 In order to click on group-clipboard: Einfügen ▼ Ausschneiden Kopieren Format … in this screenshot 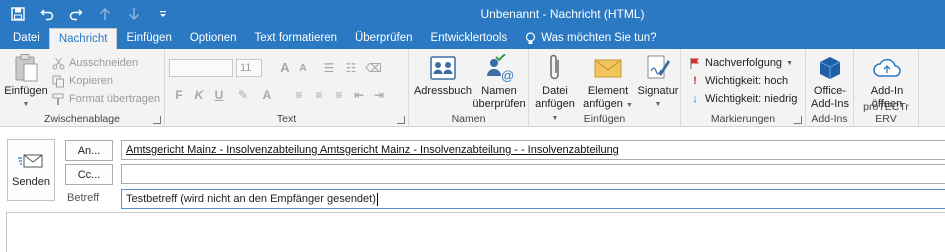, I will do `click(82, 88)`.